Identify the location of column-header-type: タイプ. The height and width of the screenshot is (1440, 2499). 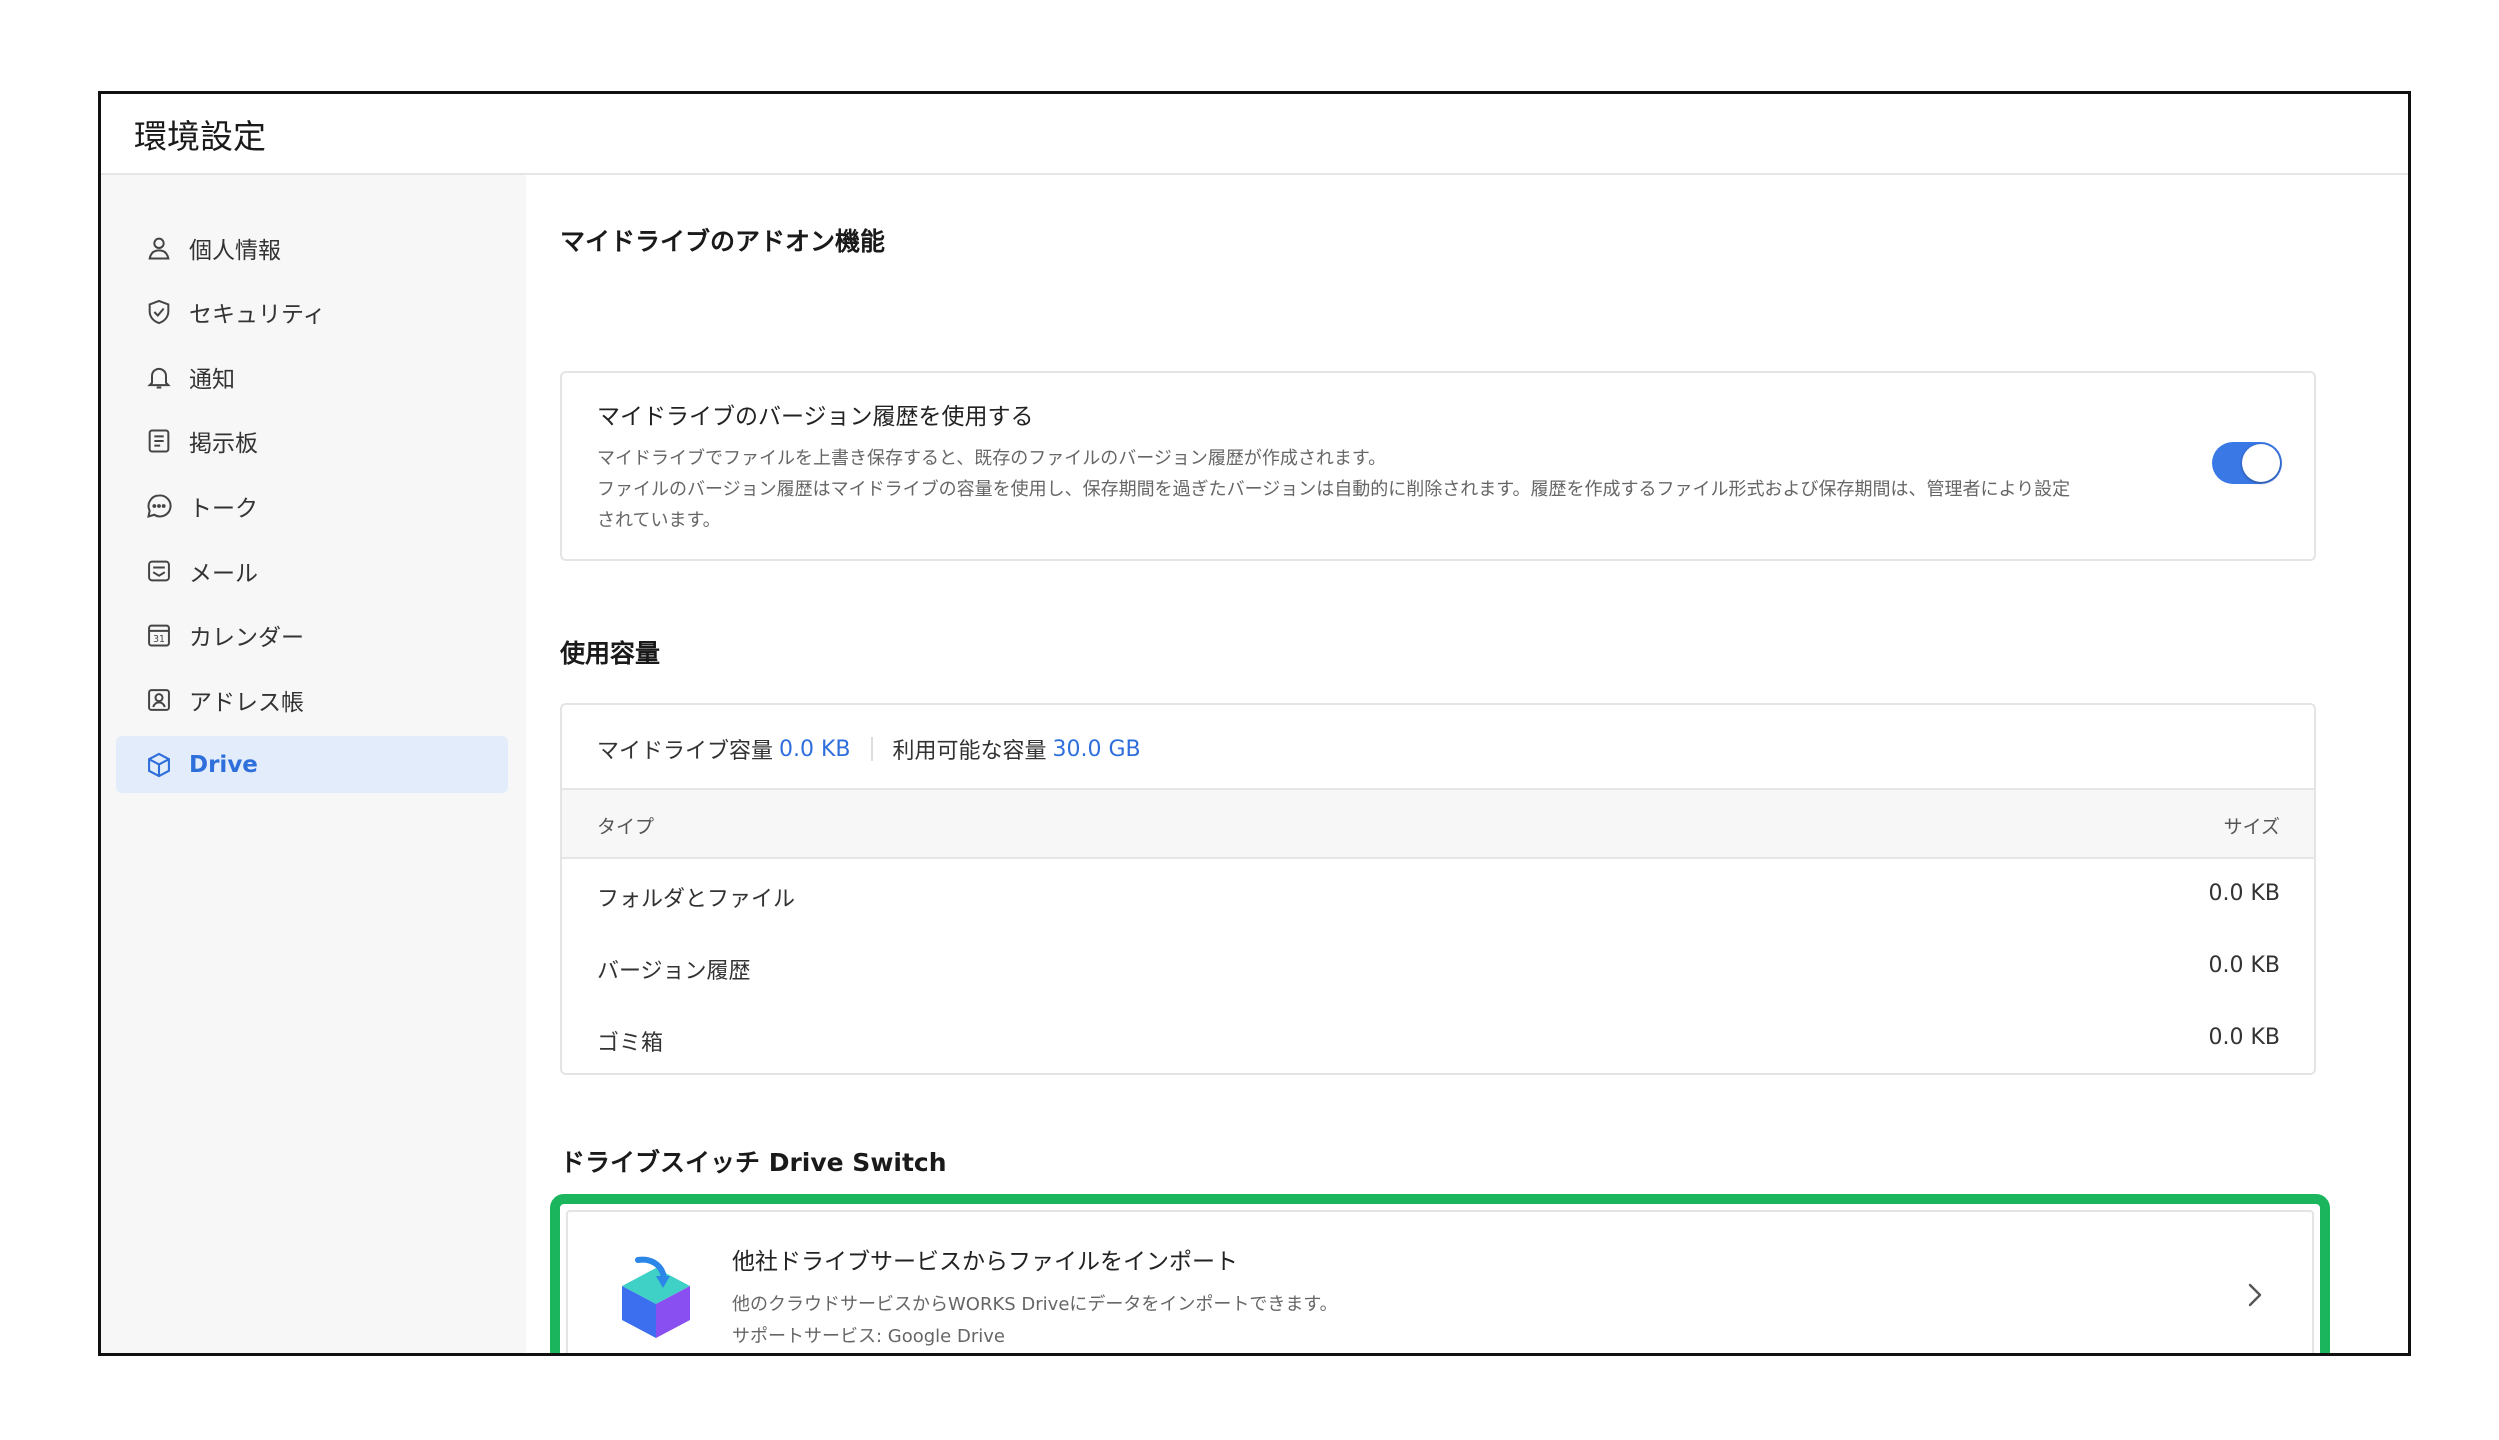
(626, 827).